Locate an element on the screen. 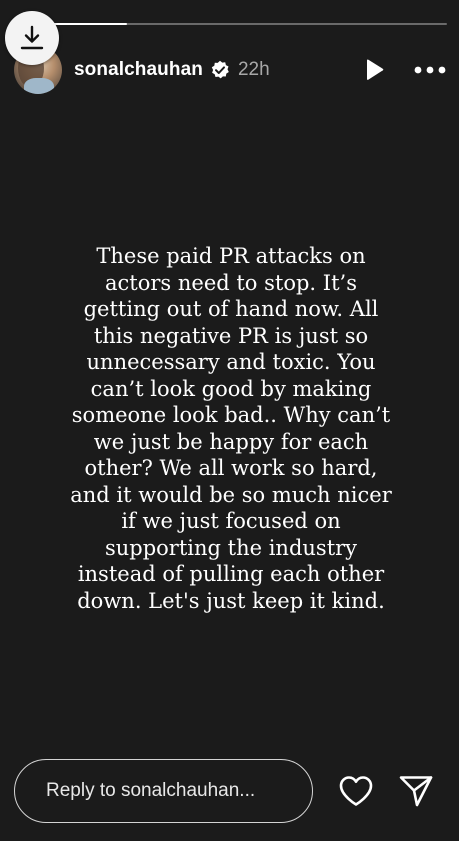  story-text-line: getting out of hand now. All is located at coordinates (231, 309).